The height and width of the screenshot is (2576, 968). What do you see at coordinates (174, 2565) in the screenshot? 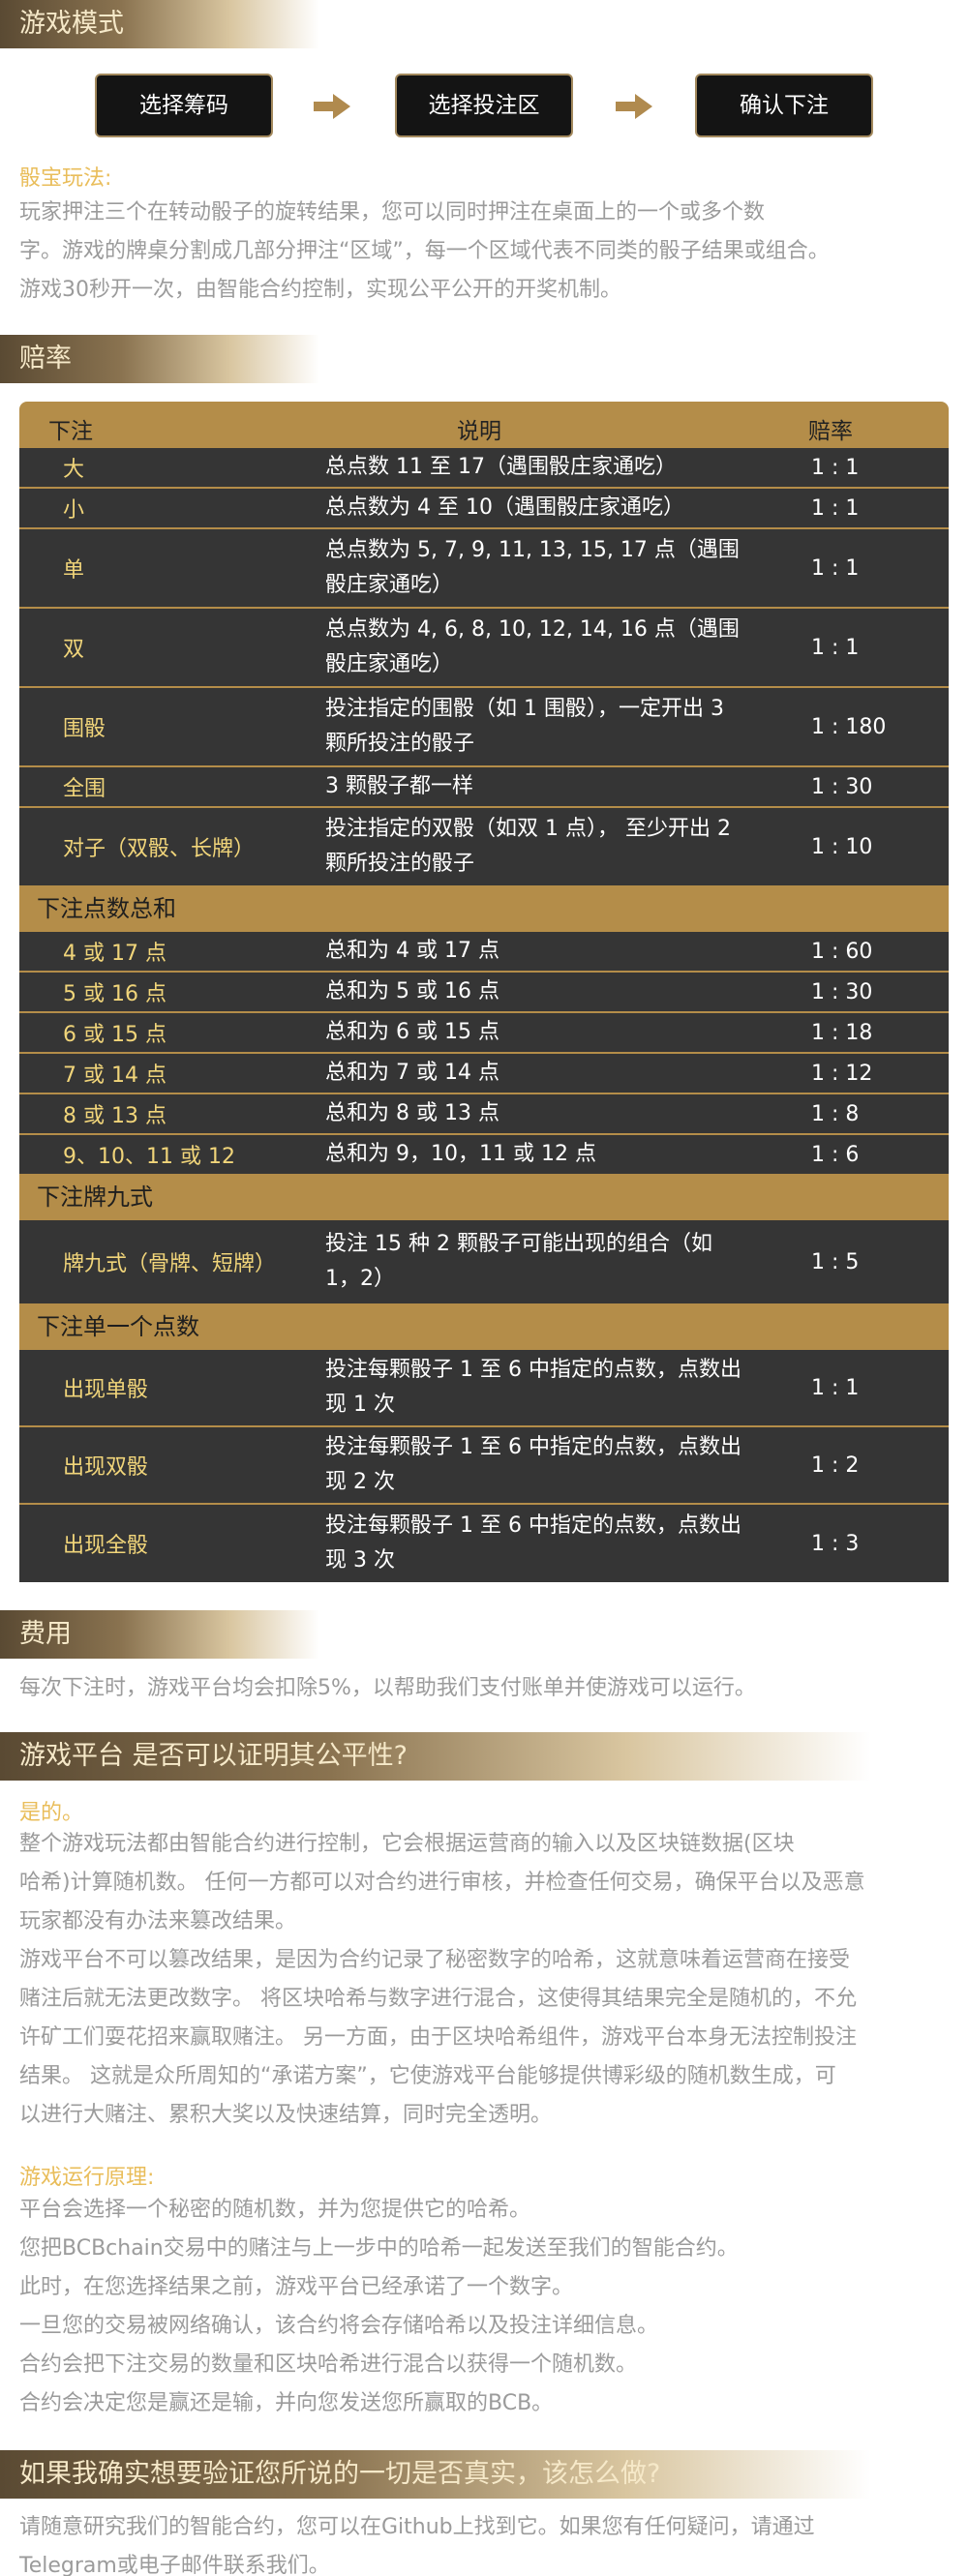
I see `text-line: Telegram或电子邮件联系我们。` at bounding box center [174, 2565].